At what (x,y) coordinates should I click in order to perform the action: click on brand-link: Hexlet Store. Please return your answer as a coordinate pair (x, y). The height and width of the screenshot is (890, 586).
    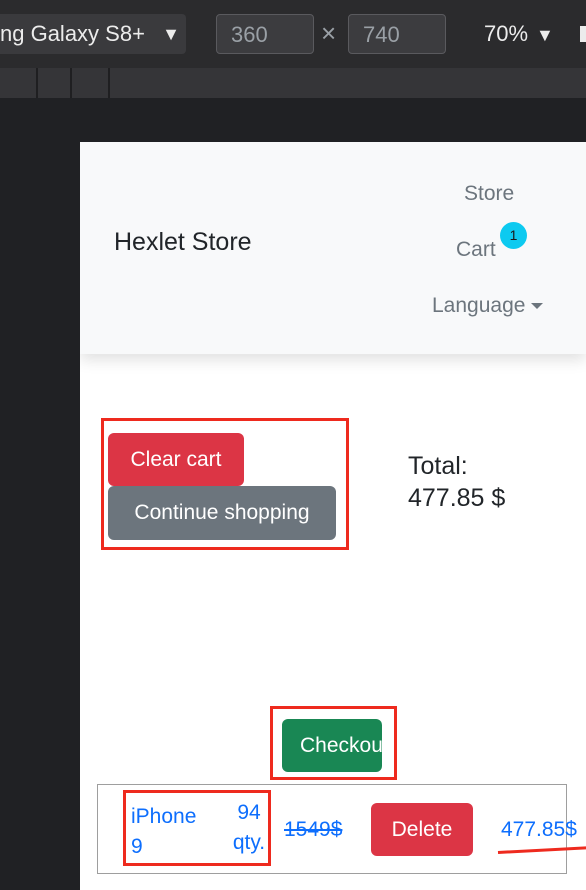
    Looking at the image, I should click on (183, 242).